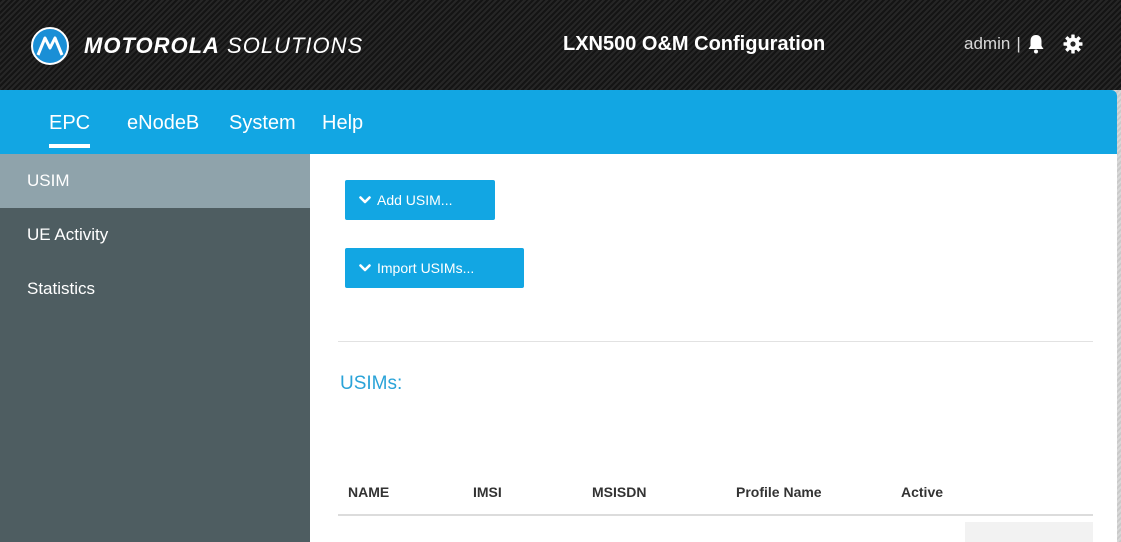 The width and height of the screenshot is (1121, 542). Describe the element at coordinates (558, 122) in the screenshot. I see `main-nav: EPC eNodeB System Help` at that location.